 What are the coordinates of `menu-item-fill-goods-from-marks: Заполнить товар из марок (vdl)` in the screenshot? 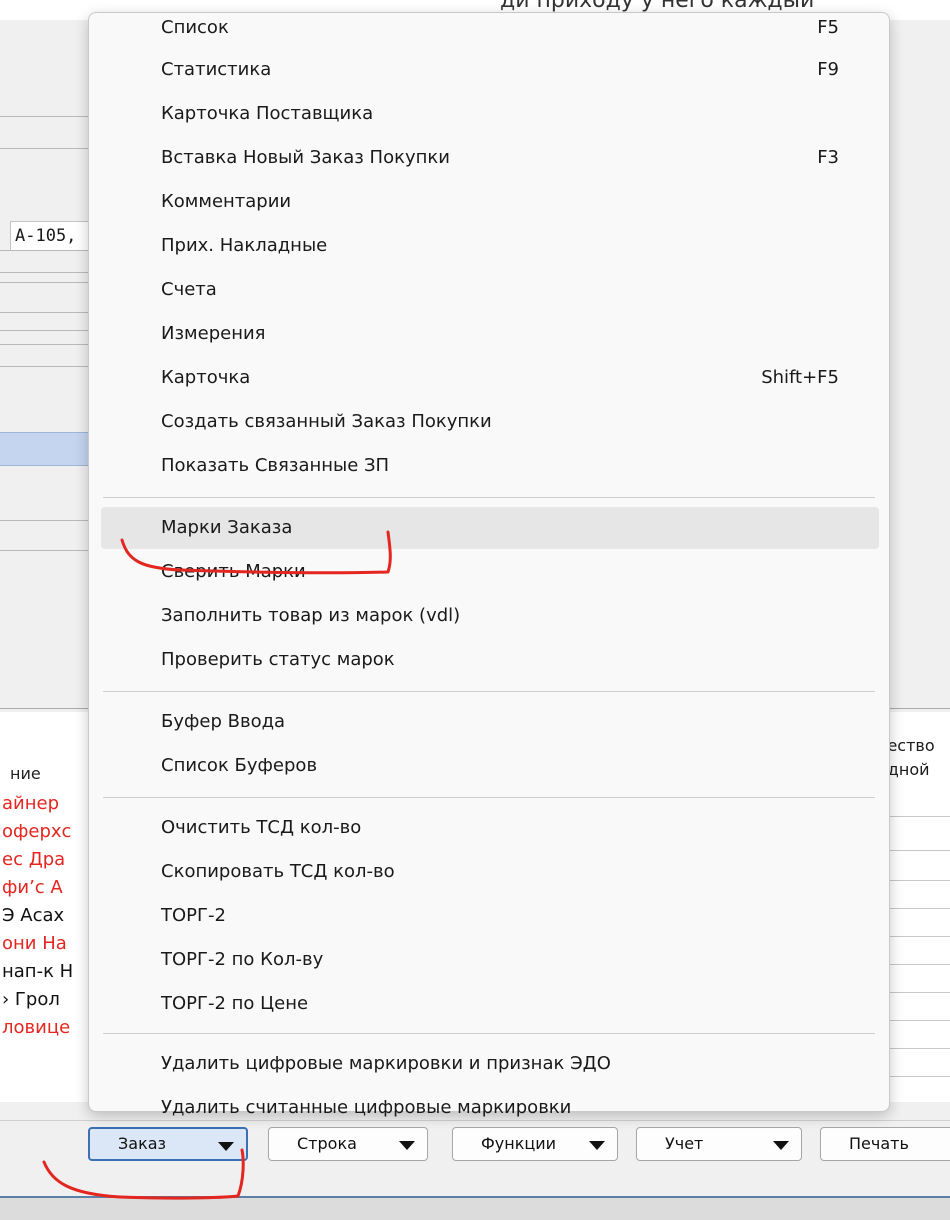 It's located at (490, 616).